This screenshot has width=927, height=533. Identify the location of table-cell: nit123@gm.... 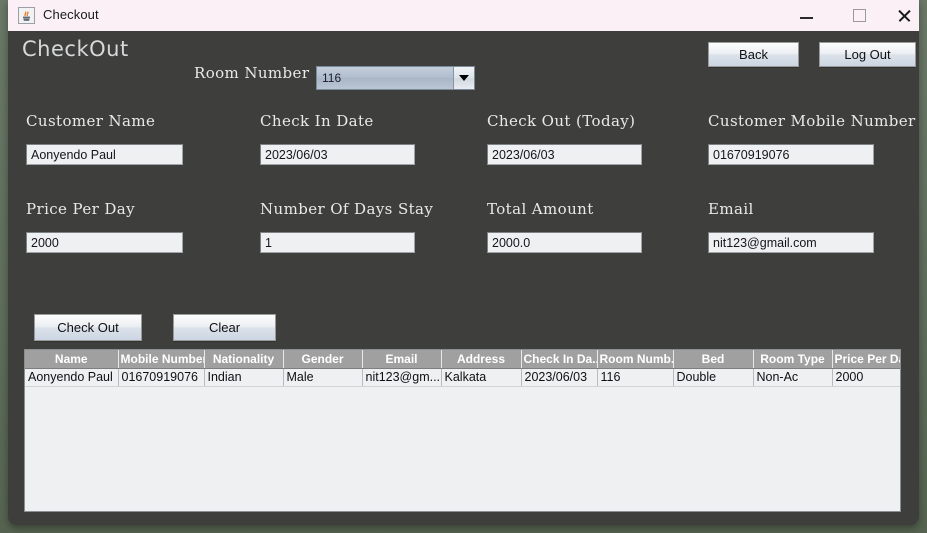
(402, 377).